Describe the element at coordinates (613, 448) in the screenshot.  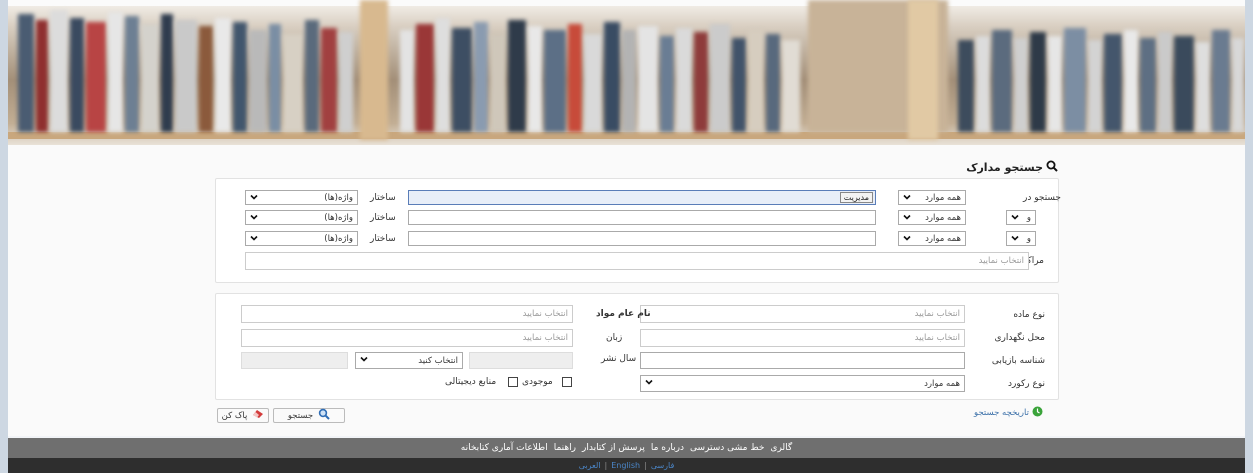
I see `footer-link-ask-librarian: پرسش از کتابدار` at that location.